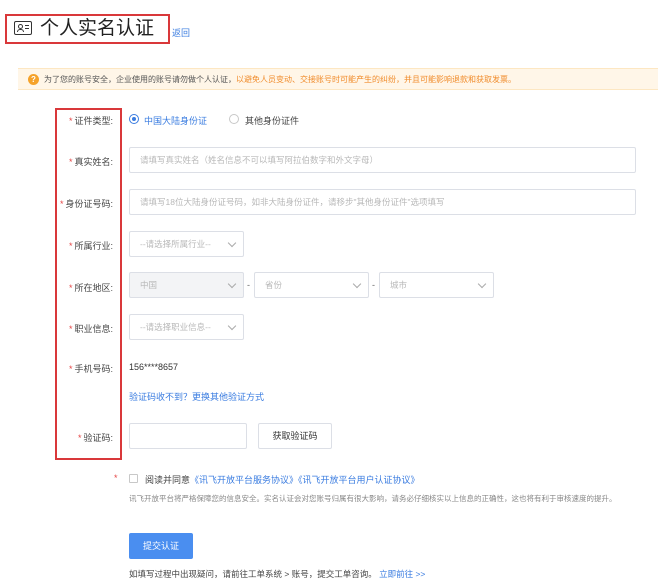 The width and height of the screenshot is (660, 584). Describe the element at coordinates (186, 285) in the screenshot. I see `country-select: 中国` at that location.